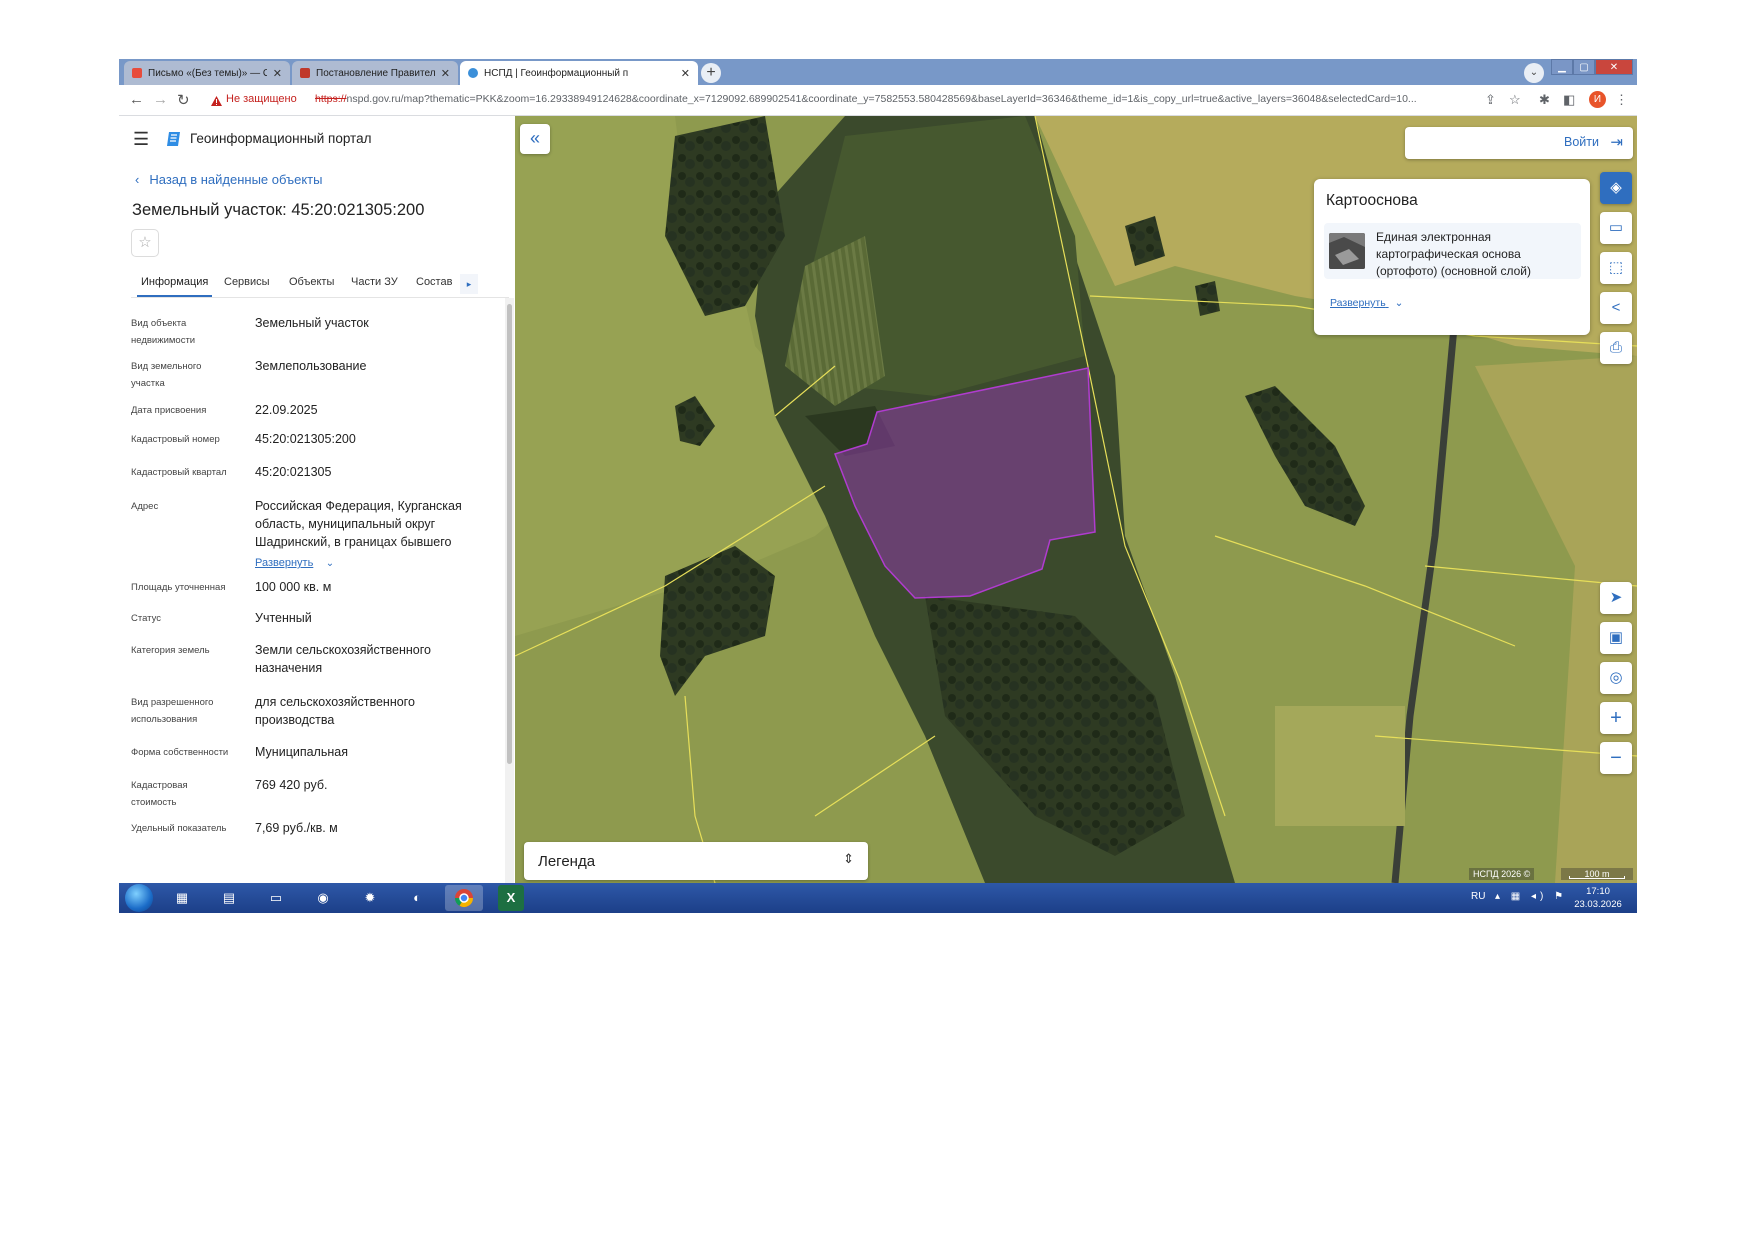  What do you see at coordinates (294, 562) in the screenshot?
I see `address-expand-link: Развернуть ⌄` at bounding box center [294, 562].